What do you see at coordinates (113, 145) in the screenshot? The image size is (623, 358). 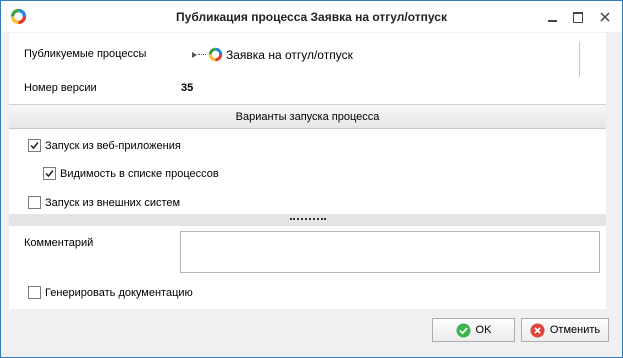 I see `option-label: Запуск из веб-приложения` at bounding box center [113, 145].